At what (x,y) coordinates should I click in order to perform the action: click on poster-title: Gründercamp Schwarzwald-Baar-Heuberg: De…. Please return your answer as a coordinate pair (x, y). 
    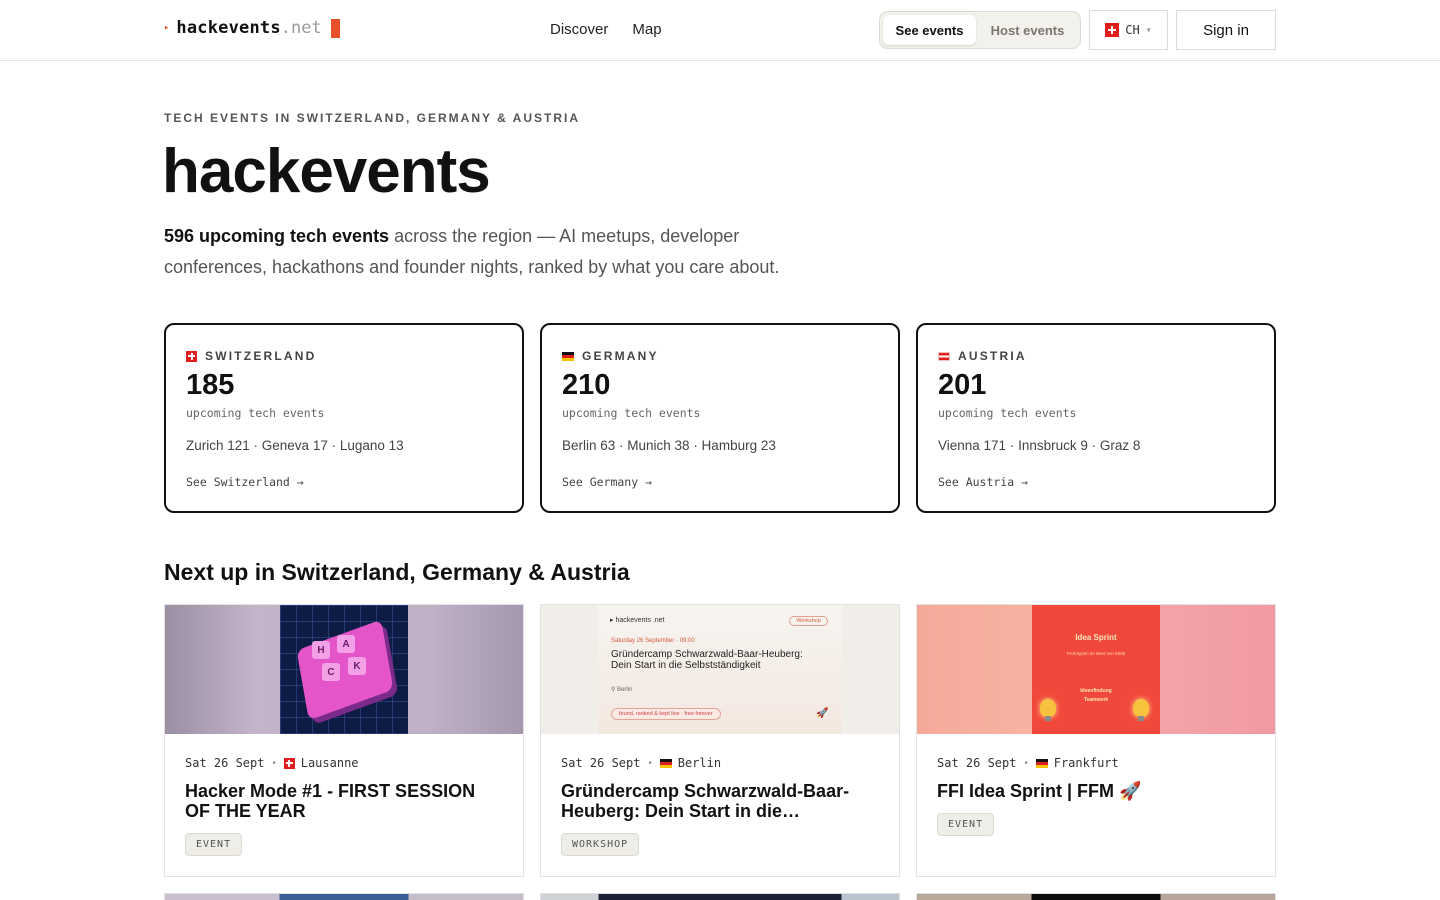
    Looking at the image, I should click on (707, 660).